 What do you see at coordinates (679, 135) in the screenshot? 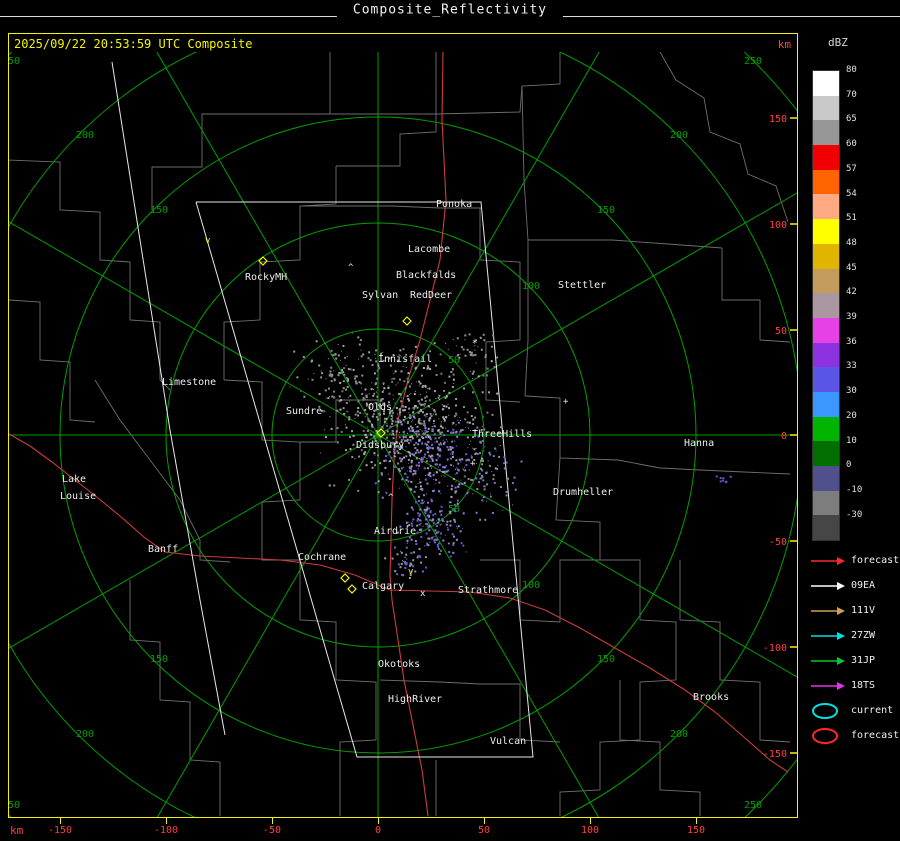
I see `range-label: 200` at bounding box center [679, 135].